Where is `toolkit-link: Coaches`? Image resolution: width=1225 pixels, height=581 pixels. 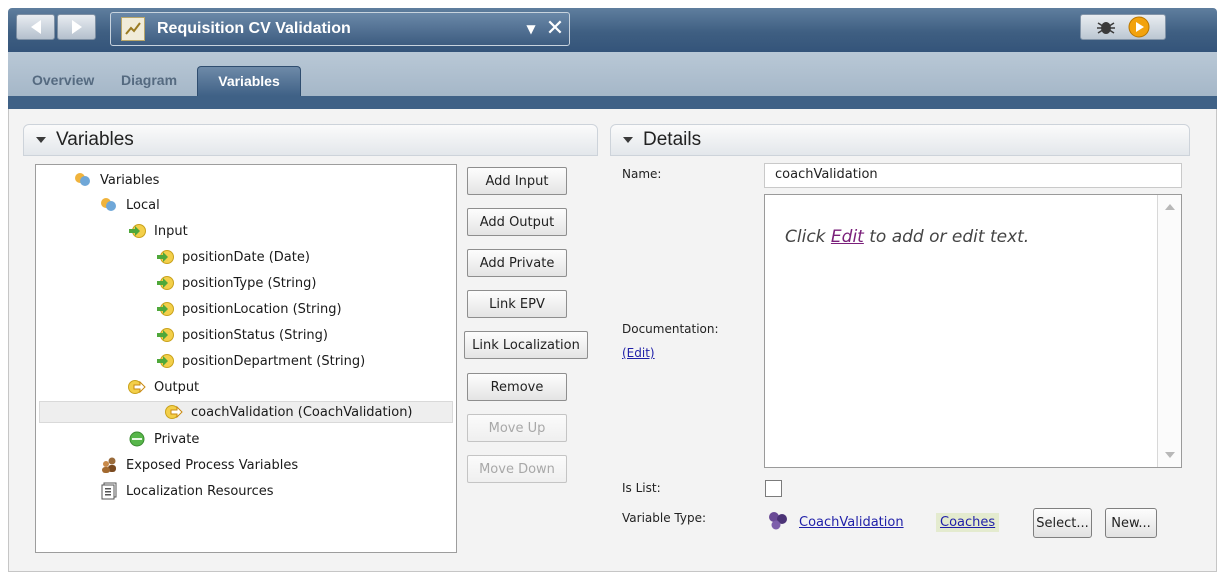 toolkit-link: Coaches is located at coordinates (968, 522).